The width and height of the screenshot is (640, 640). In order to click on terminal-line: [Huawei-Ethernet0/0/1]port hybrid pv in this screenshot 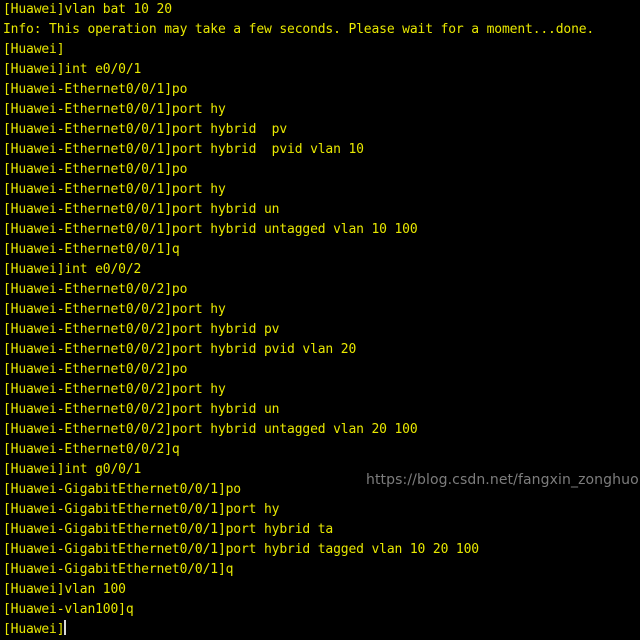, I will do `click(145, 129)`.